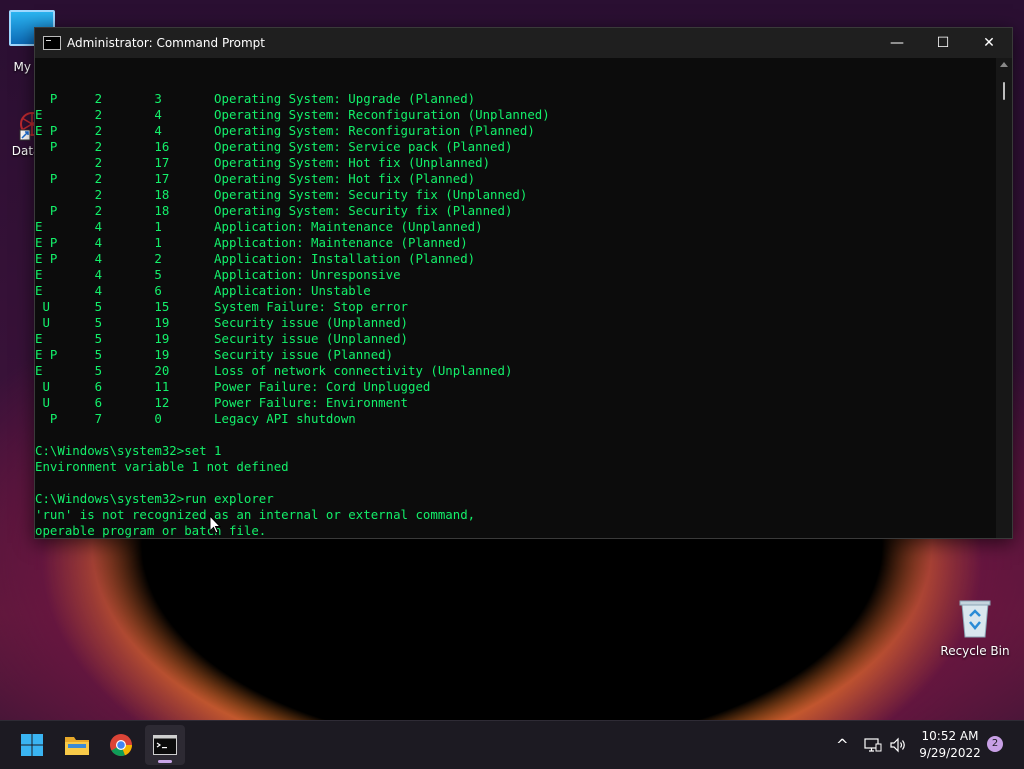 The width and height of the screenshot is (1024, 769). I want to click on network-button, so click(873, 745).